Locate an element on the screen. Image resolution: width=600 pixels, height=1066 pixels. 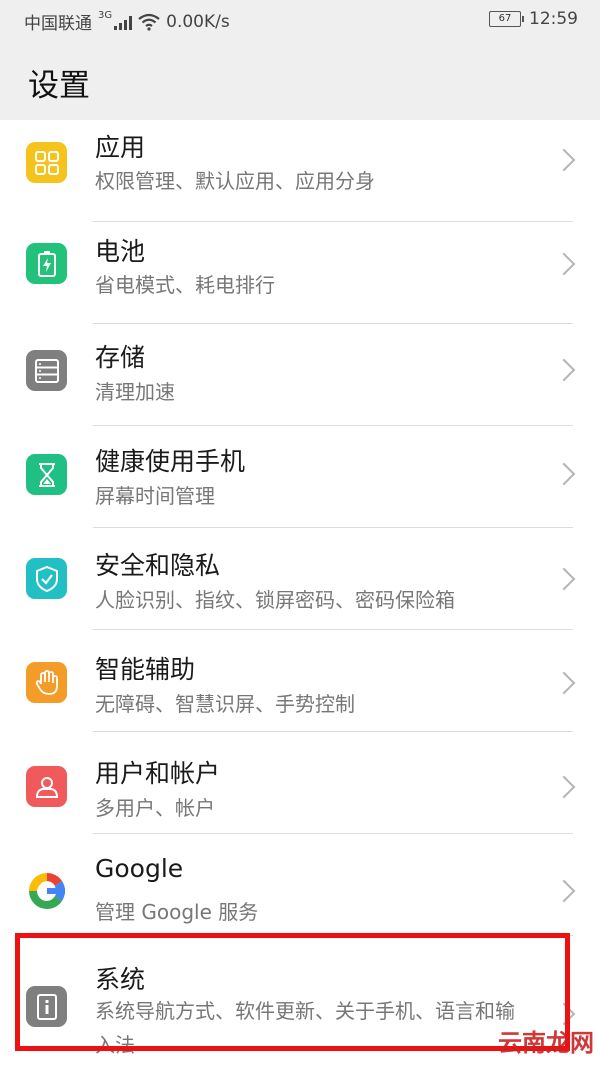
wifi-icon is located at coordinates (149, 22).